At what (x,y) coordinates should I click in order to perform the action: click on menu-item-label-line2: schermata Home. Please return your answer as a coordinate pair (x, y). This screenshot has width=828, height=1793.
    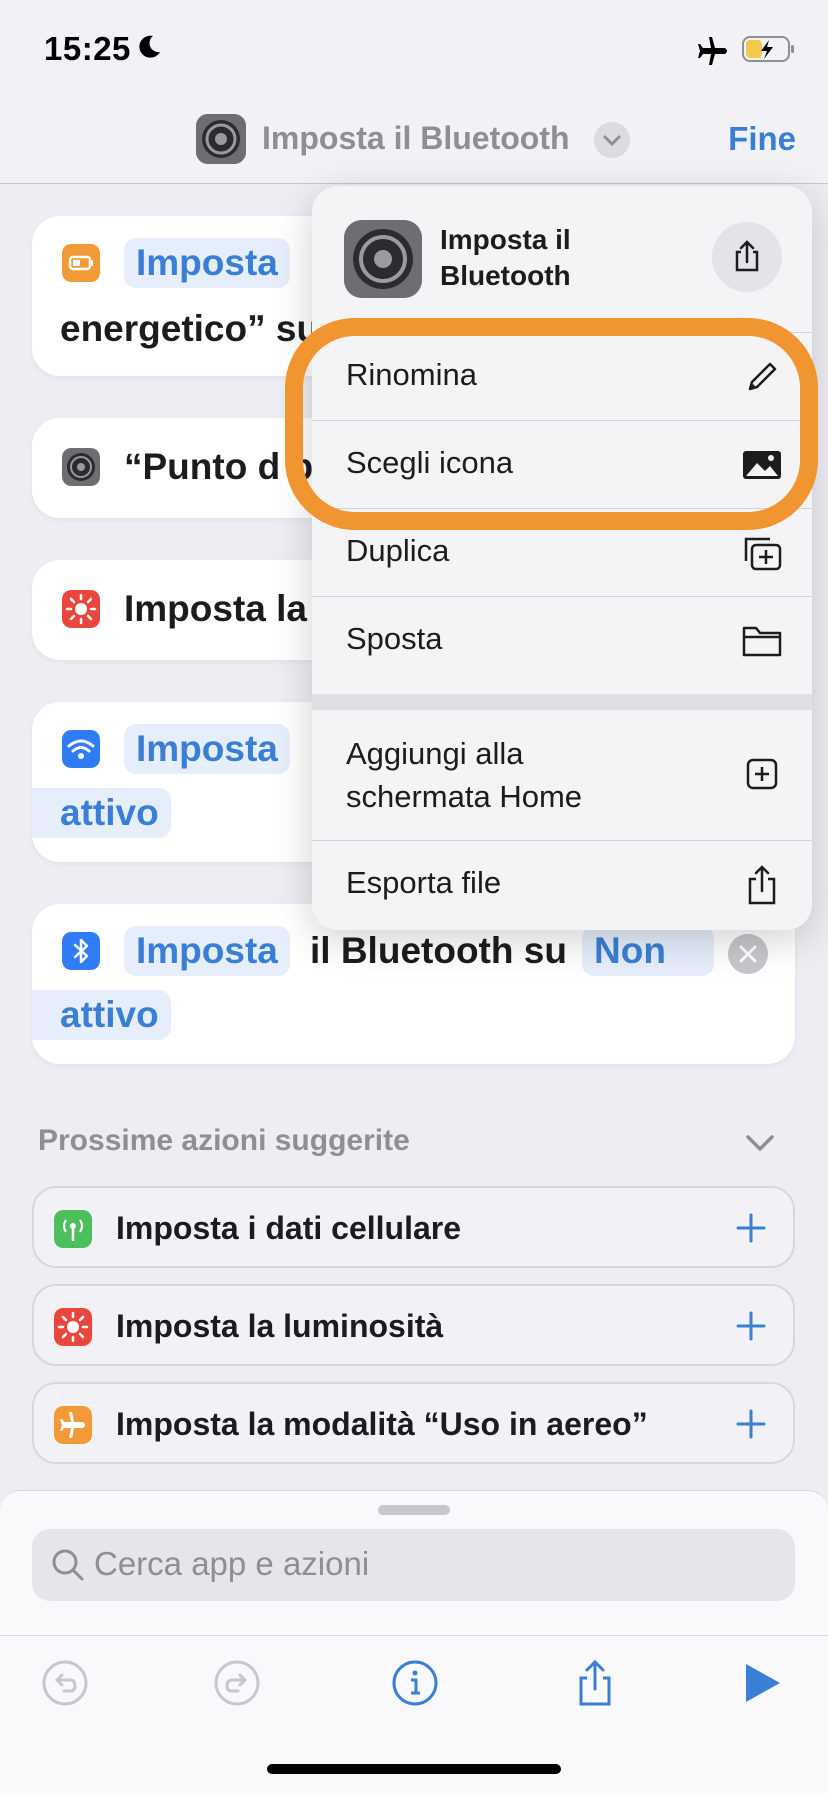
    Looking at the image, I should click on (464, 796).